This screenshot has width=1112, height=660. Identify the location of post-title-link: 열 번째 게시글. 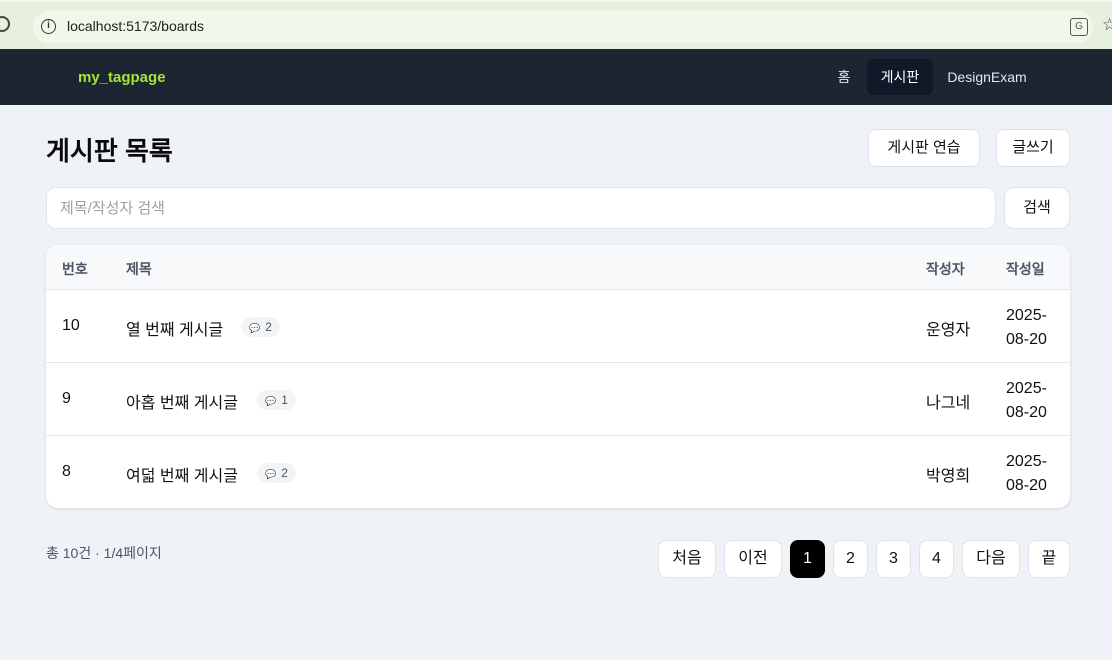
(174, 328).